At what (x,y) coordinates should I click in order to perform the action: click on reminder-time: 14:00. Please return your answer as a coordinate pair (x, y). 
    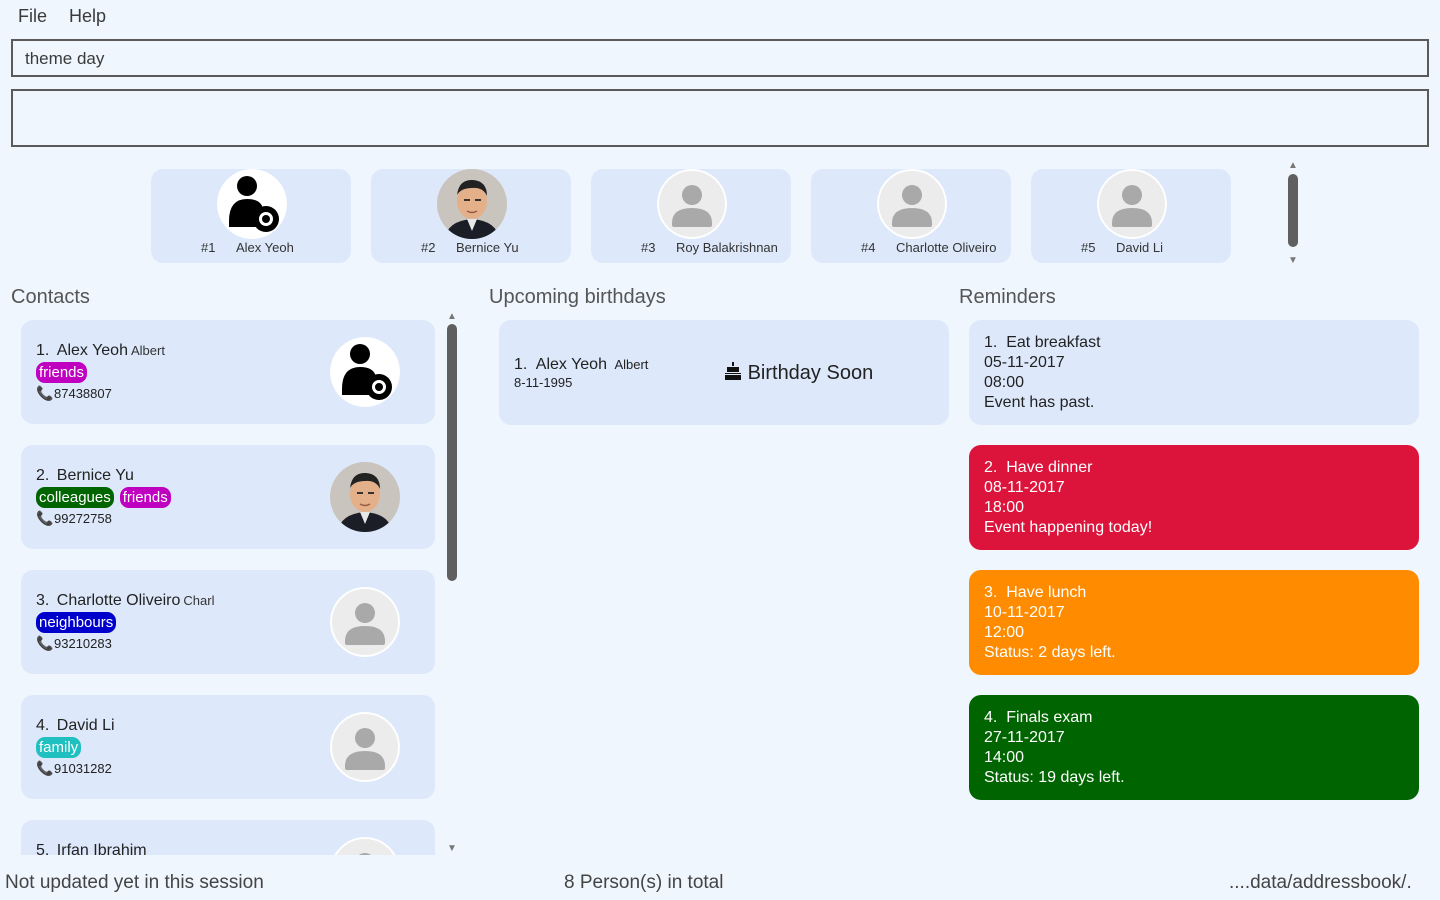
    Looking at the image, I should click on (1004, 757).